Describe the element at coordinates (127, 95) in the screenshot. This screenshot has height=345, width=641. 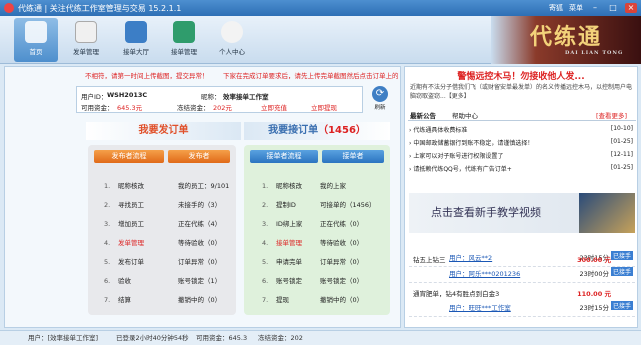
I see `user-id: WSH2013C` at that location.